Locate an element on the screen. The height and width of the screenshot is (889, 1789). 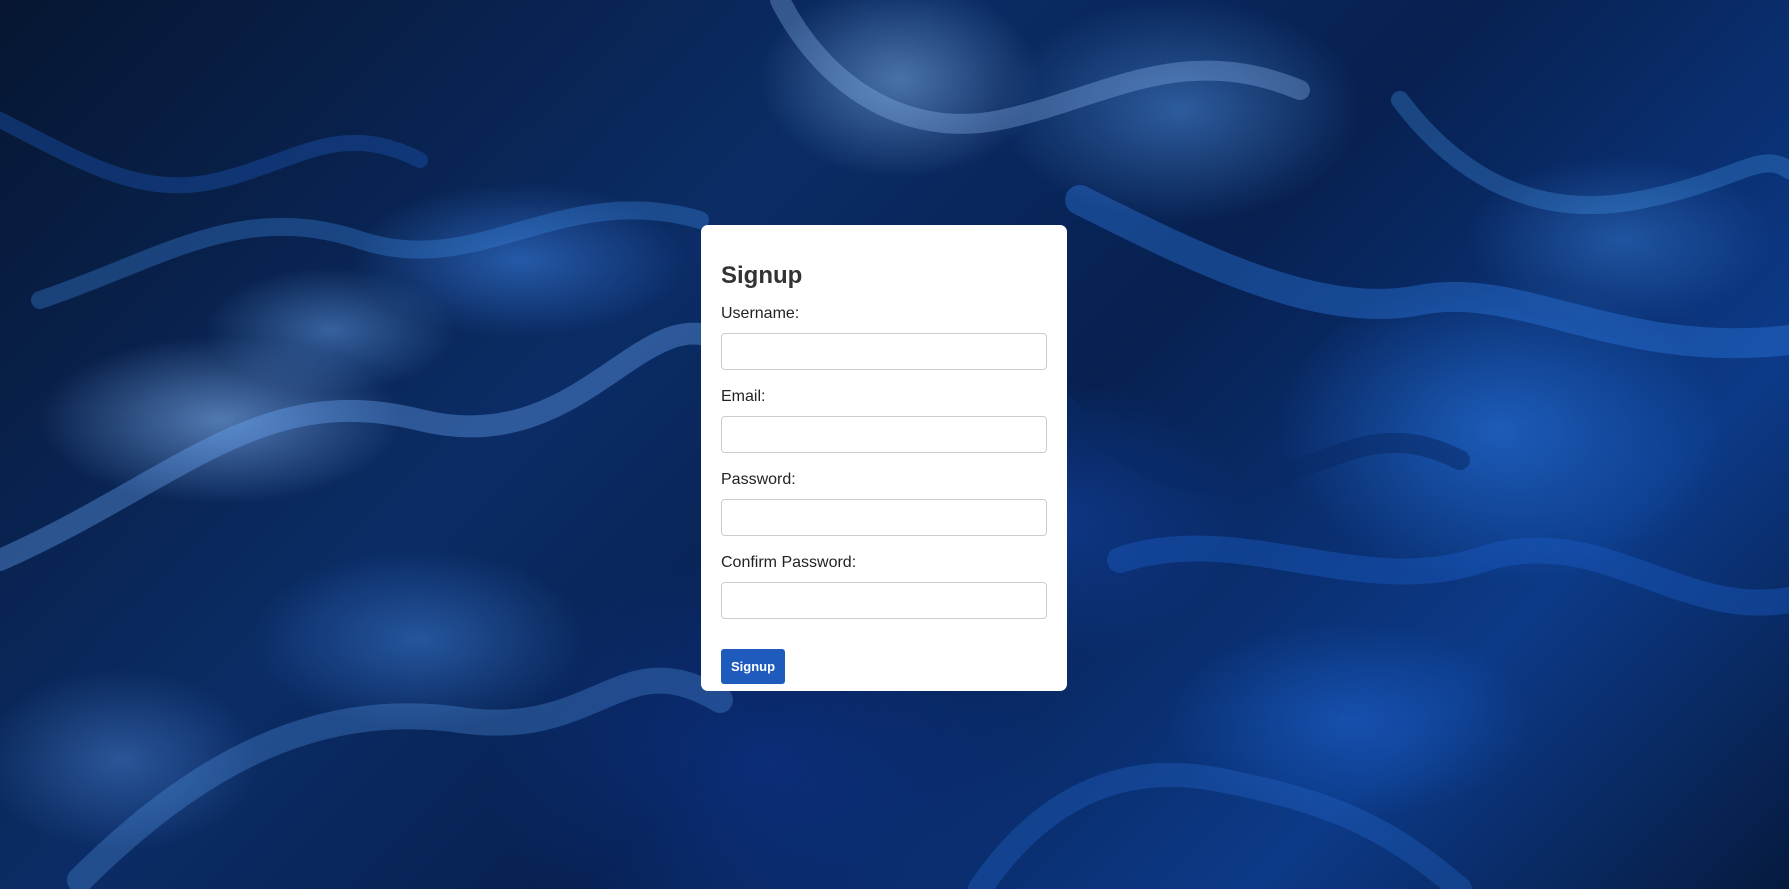
username-input is located at coordinates (884, 351).